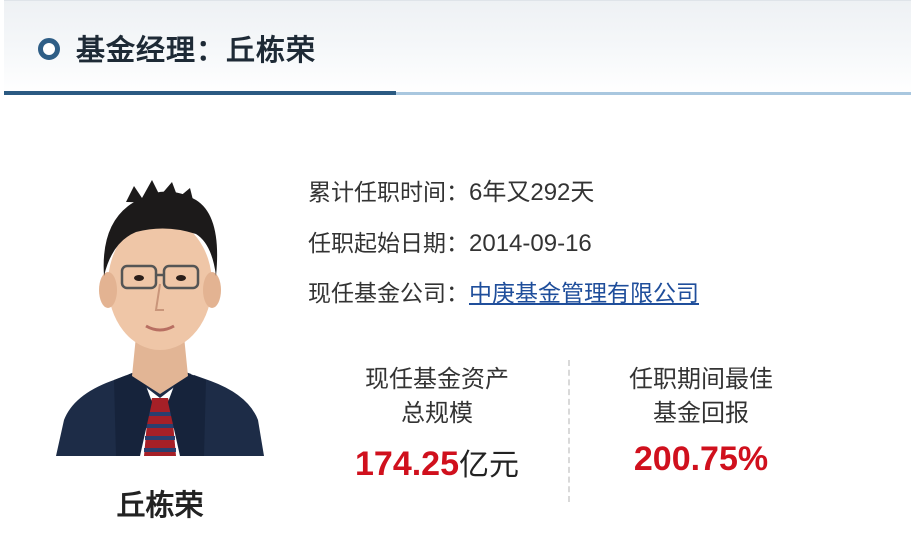 This screenshot has height=537, width=911. I want to click on return-number: 200.75%, so click(701, 459).